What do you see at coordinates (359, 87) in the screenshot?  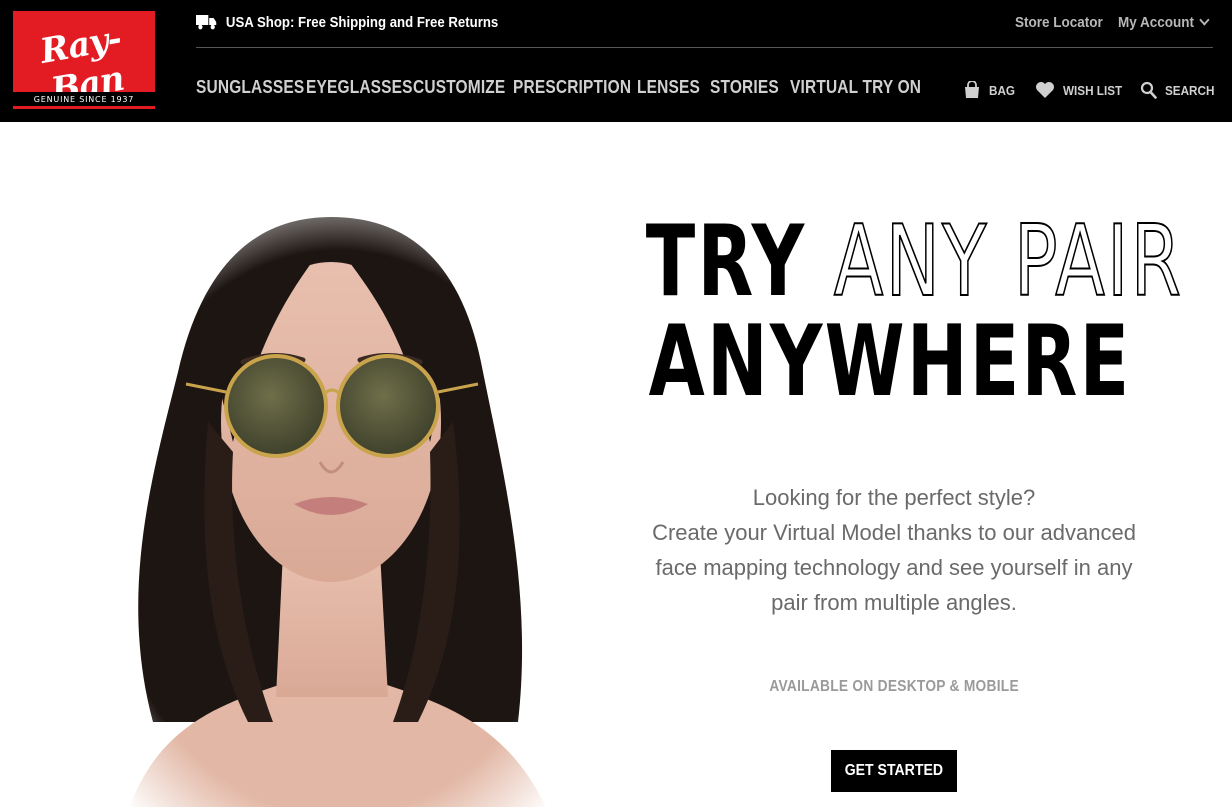 I see `nav-eyeglasses: EYEGLASSES` at bounding box center [359, 87].